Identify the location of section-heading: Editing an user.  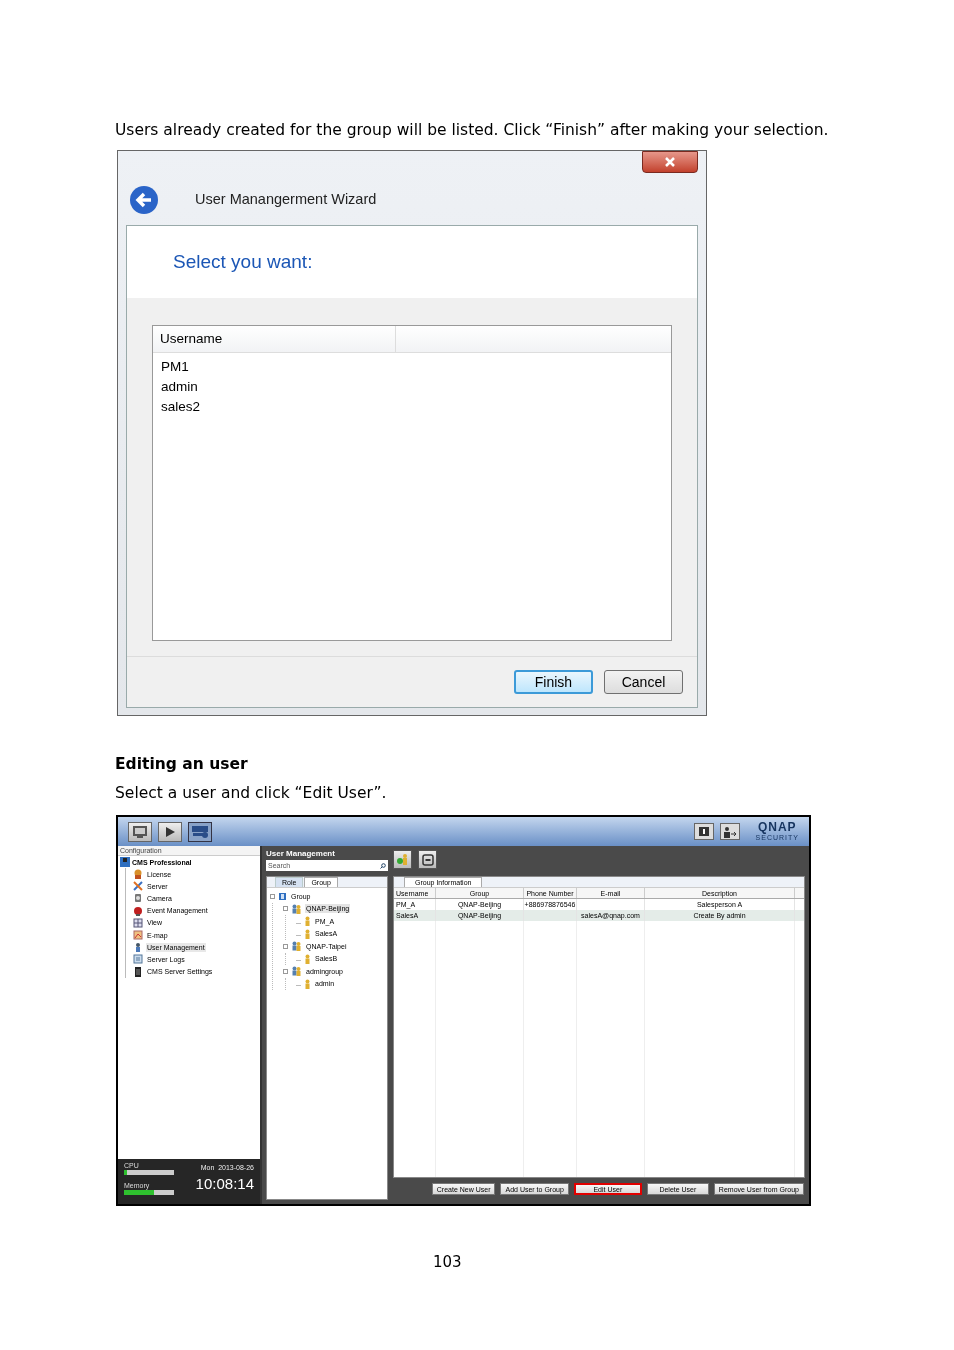
(182, 764).